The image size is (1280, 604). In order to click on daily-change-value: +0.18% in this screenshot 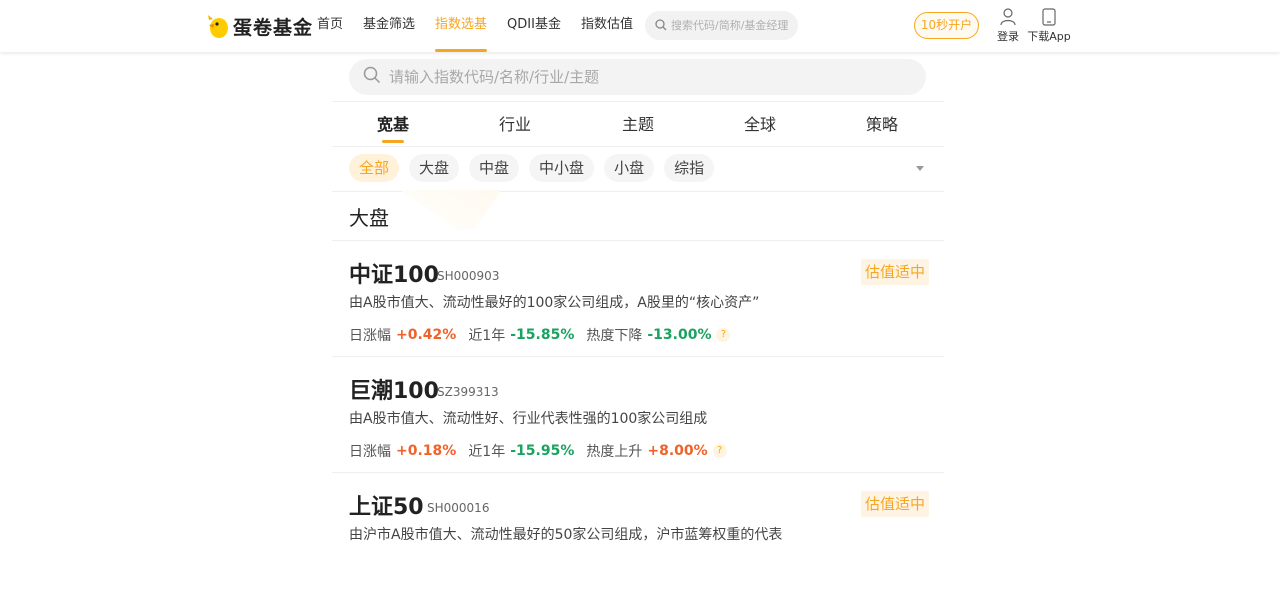, I will do `click(426, 451)`.